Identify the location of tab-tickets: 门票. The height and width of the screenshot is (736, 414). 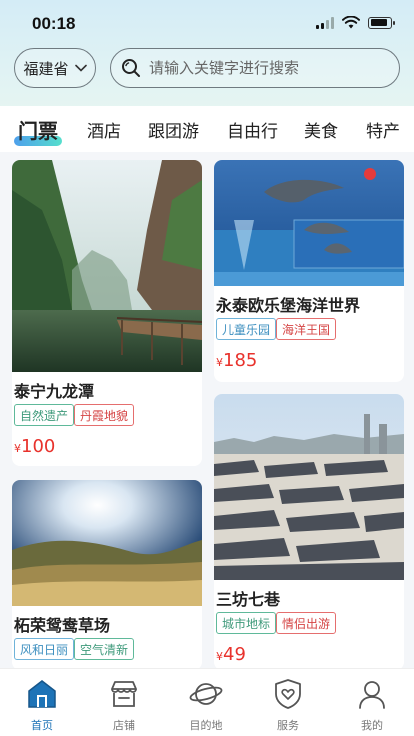
(38, 129).